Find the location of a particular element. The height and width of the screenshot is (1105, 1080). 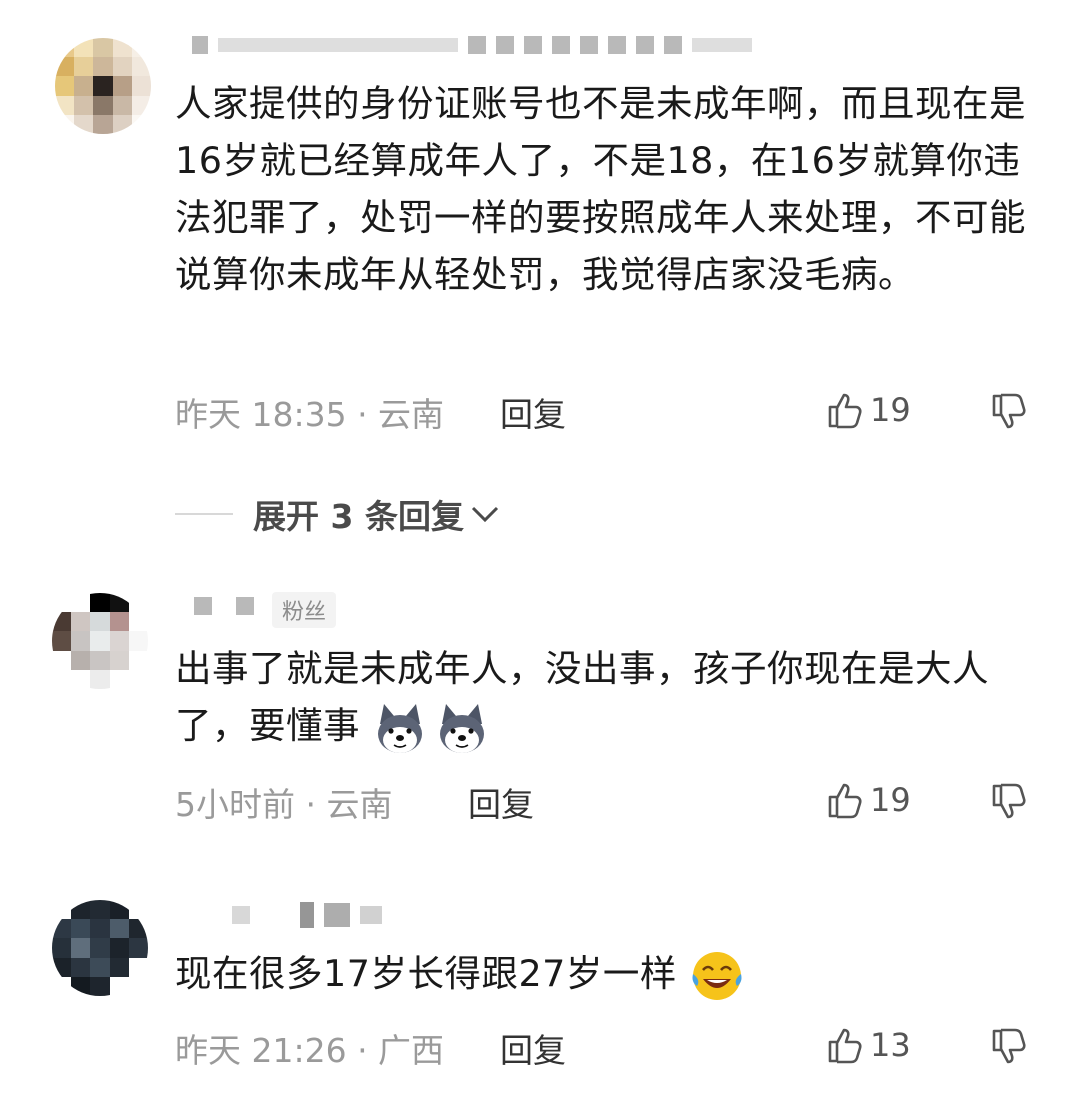

comment-text: 出事了就是未成年人，没出事，孩子你现在是大人了，要懂事 is located at coordinates (605, 698).